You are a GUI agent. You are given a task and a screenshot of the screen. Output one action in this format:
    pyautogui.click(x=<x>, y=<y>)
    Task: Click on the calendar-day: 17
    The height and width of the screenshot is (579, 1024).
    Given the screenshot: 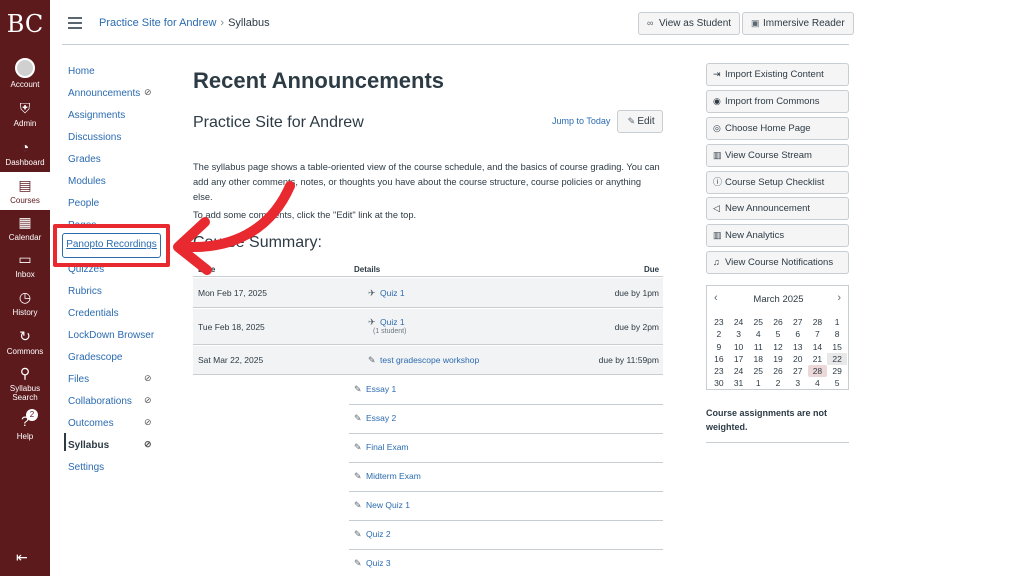 What is the action you would take?
    pyautogui.click(x=739, y=359)
    